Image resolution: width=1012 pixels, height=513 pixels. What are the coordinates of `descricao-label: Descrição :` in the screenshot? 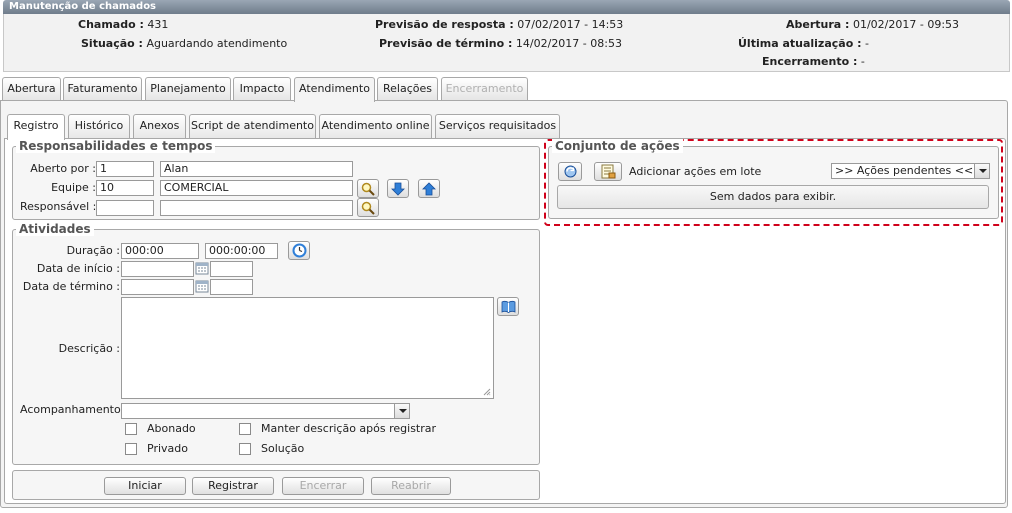 It's located at (89, 348).